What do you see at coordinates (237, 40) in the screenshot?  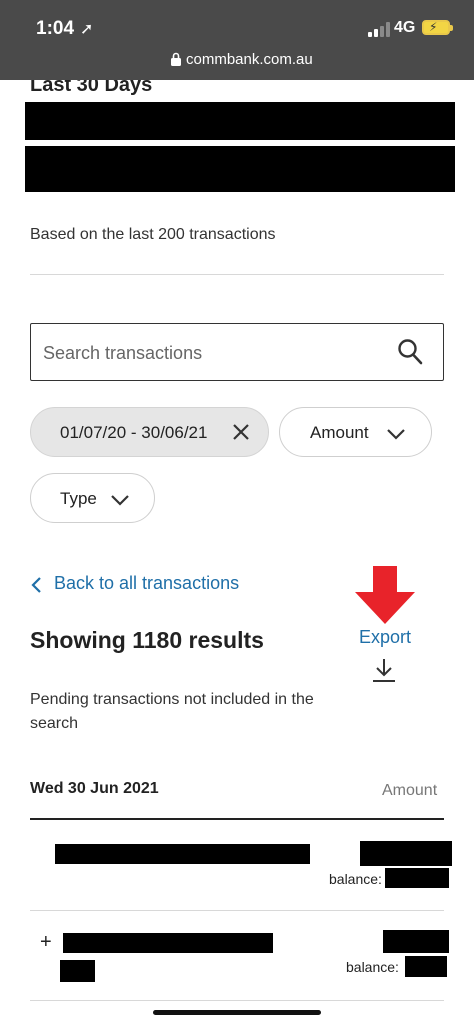 I see `status-bar: 1:04 ➚ 4G ⚡ commbank.com.au` at bounding box center [237, 40].